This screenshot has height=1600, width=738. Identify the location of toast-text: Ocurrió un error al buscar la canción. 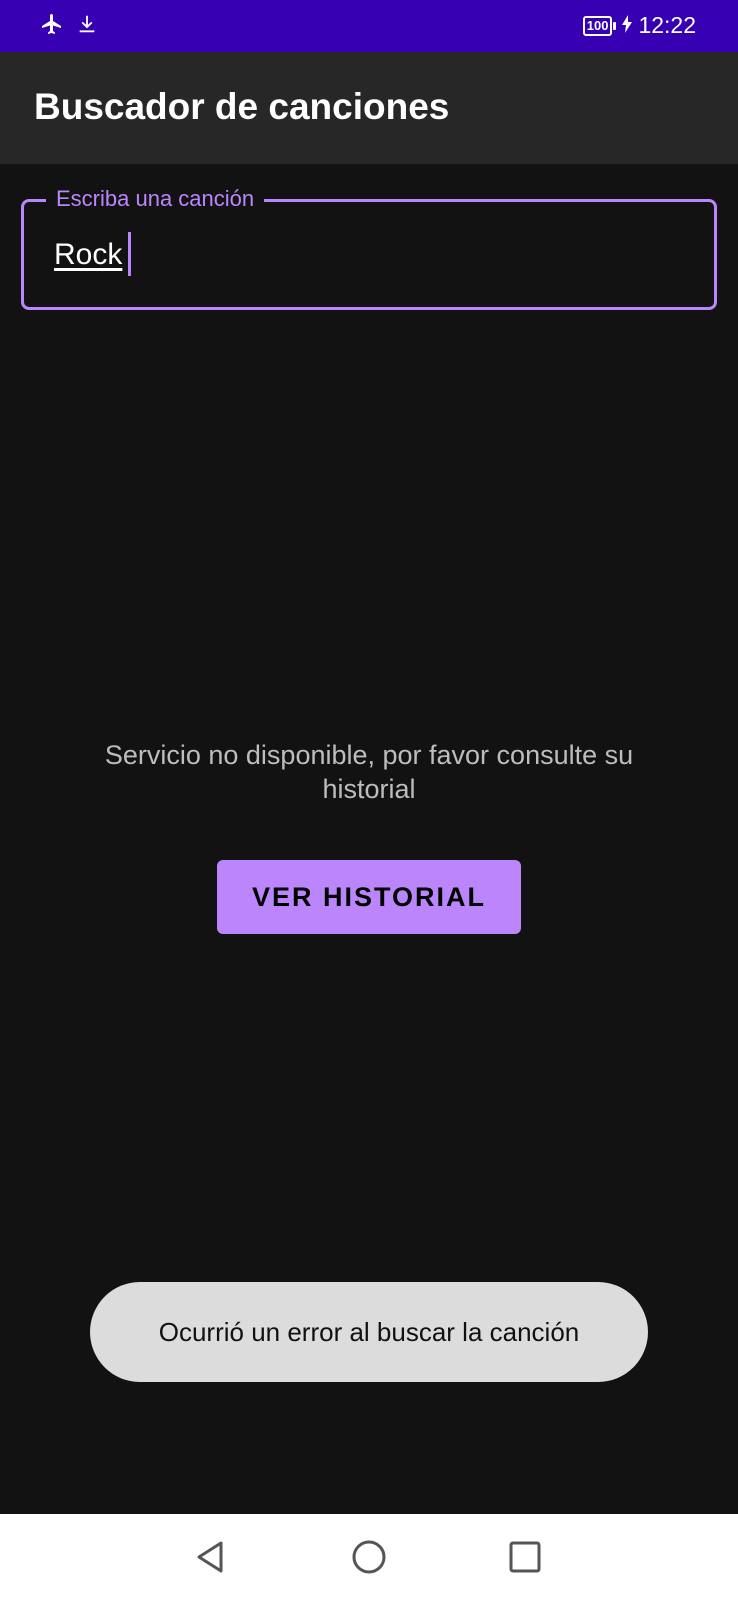
(369, 1331).